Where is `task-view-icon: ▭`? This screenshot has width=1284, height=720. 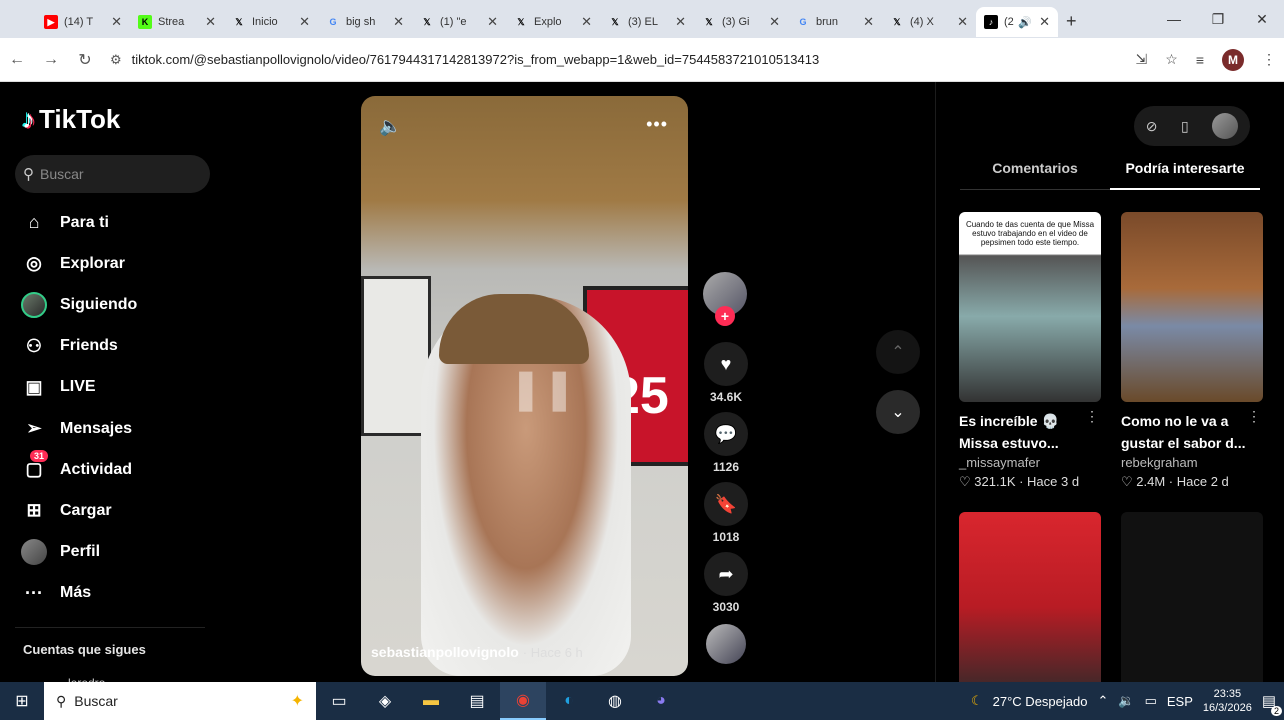 task-view-icon: ▭ is located at coordinates (339, 701).